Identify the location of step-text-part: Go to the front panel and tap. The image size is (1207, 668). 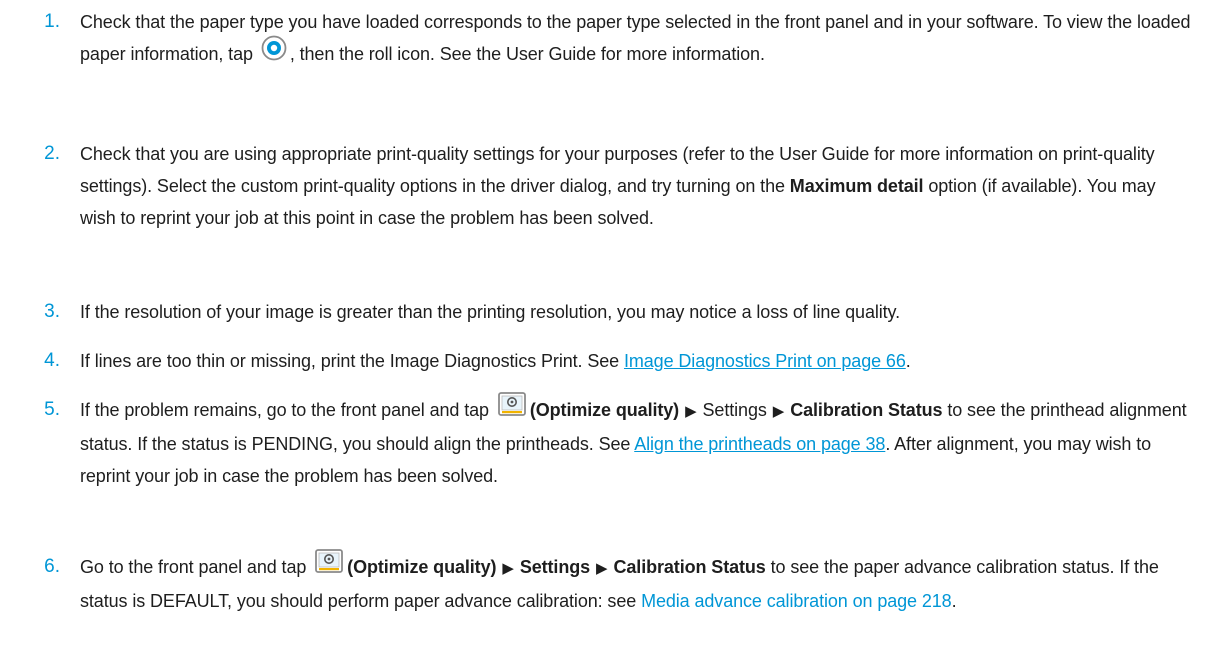
(196, 567).